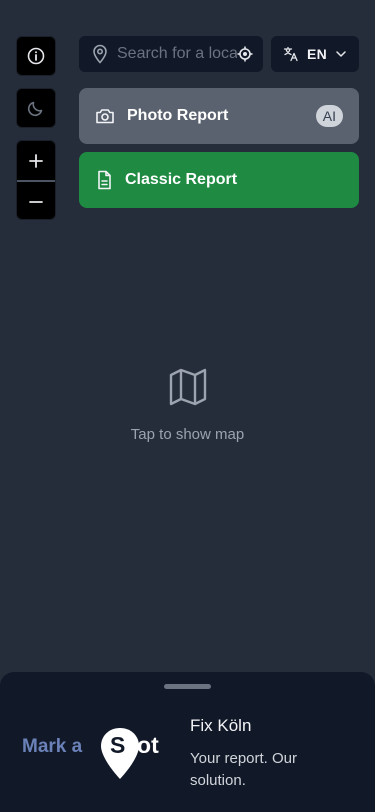  Describe the element at coordinates (187, 387) in the screenshot. I see `map-icon` at that location.